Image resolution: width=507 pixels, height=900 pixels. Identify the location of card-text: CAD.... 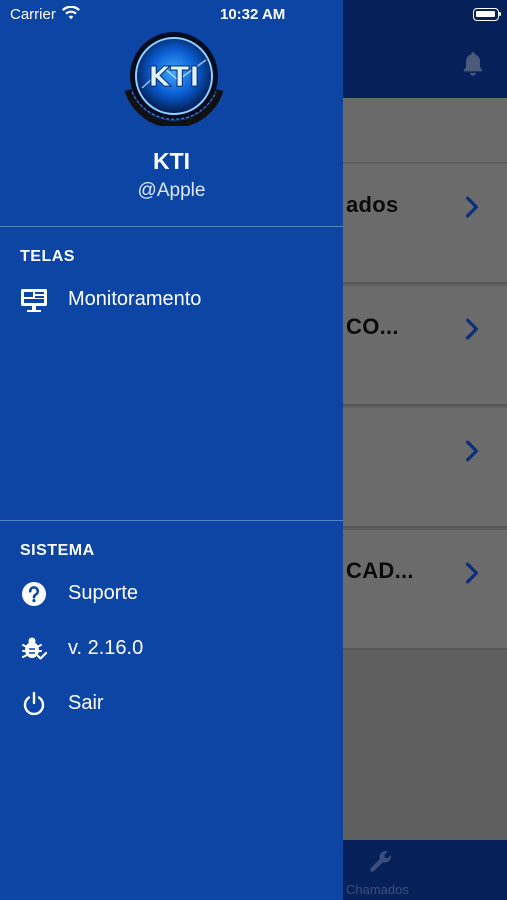
(380, 570).